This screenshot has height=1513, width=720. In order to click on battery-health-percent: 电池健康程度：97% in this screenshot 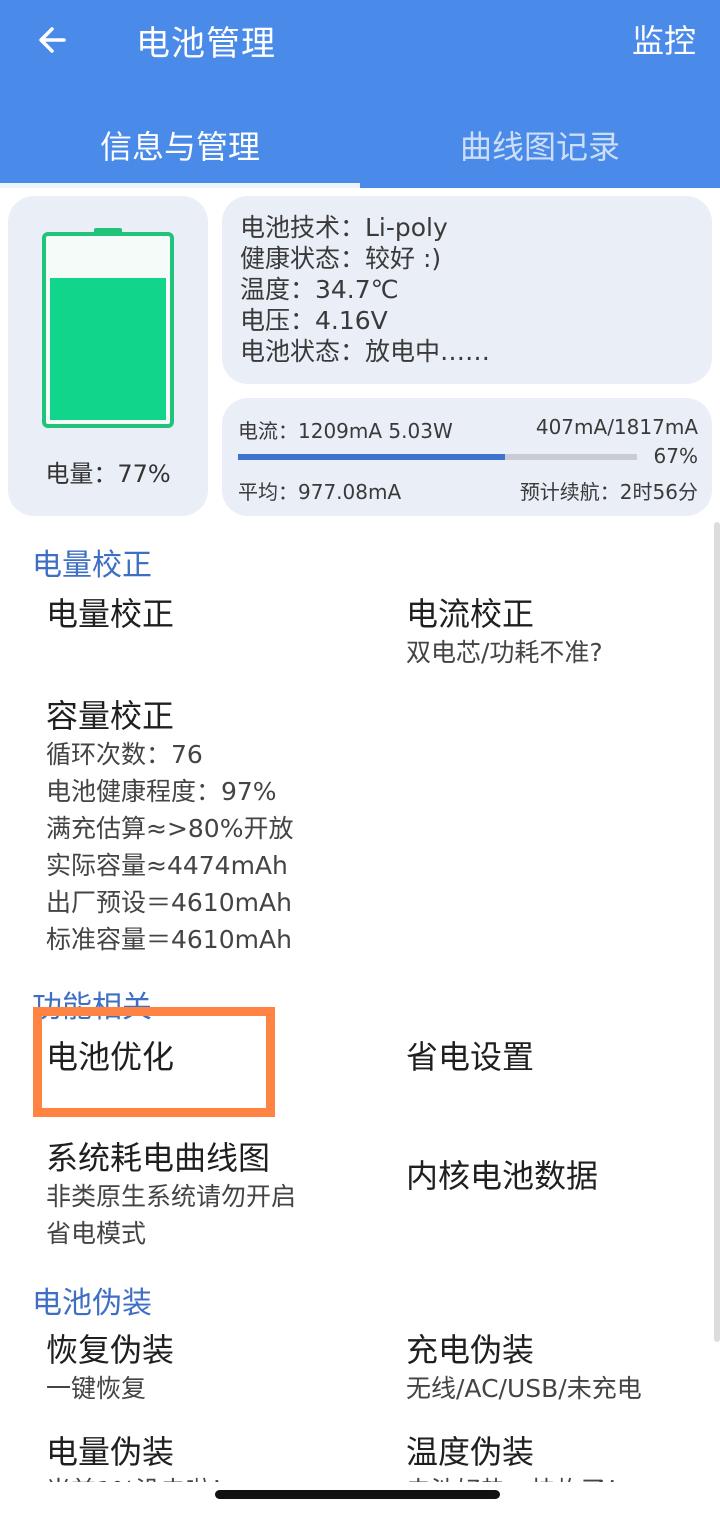, I will do `click(161, 791)`.